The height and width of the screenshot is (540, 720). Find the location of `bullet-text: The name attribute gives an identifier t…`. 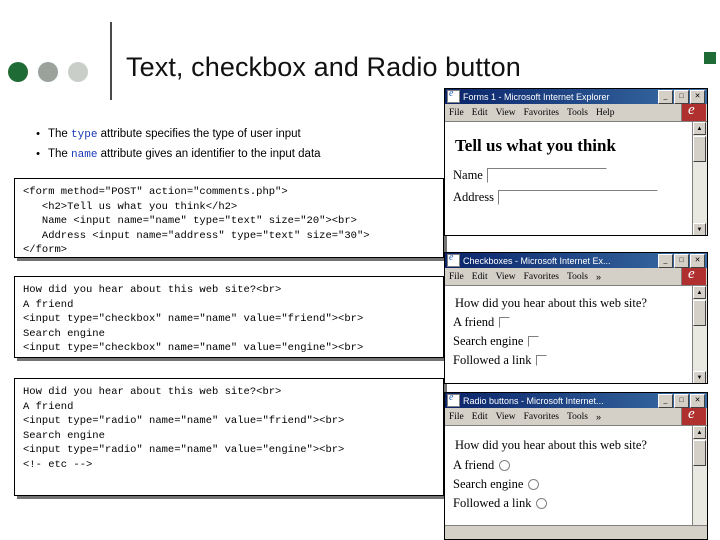

bullet-text: The name attribute gives an identifier t… is located at coordinates (184, 154).